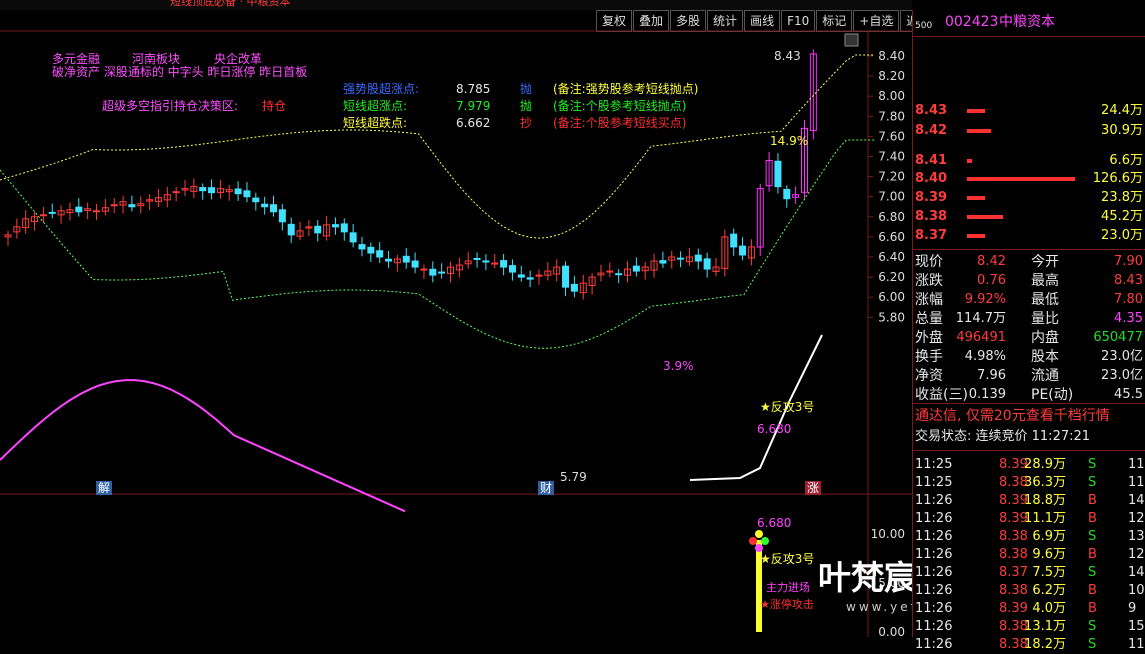  What do you see at coordinates (1092, 644) in the screenshot?
I see `tick-side: S` at bounding box center [1092, 644].